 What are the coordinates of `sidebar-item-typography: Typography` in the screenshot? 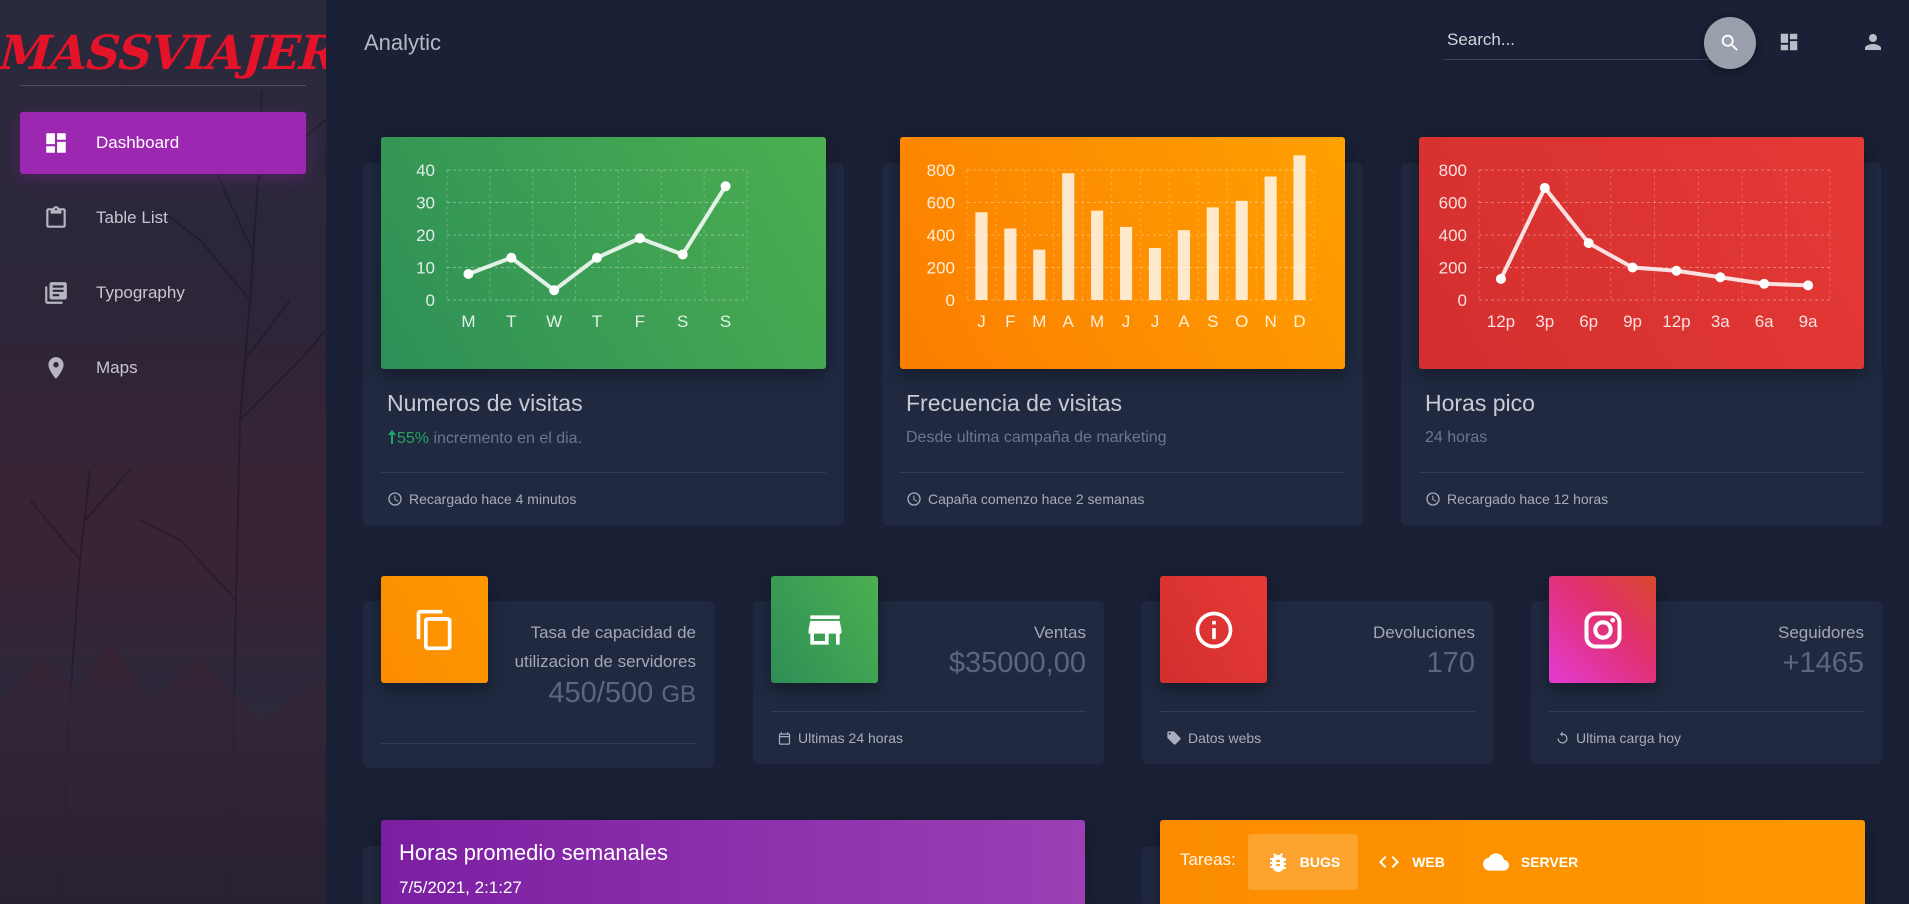 It's located at (163, 293).